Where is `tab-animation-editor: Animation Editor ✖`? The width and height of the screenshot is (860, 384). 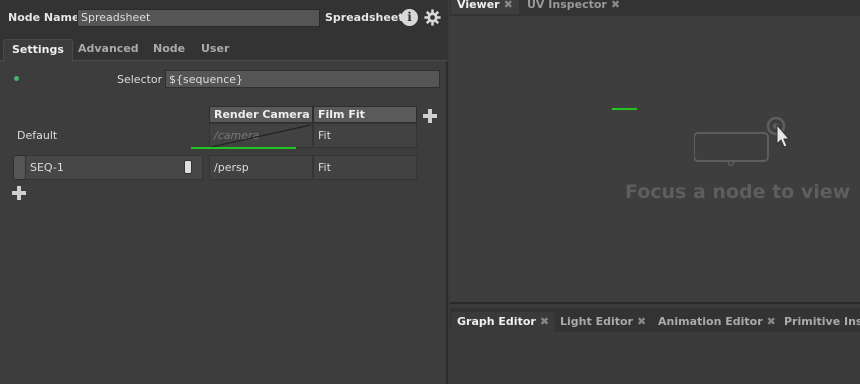
tab-animation-editor: Animation Editor ✖ is located at coordinates (717, 322).